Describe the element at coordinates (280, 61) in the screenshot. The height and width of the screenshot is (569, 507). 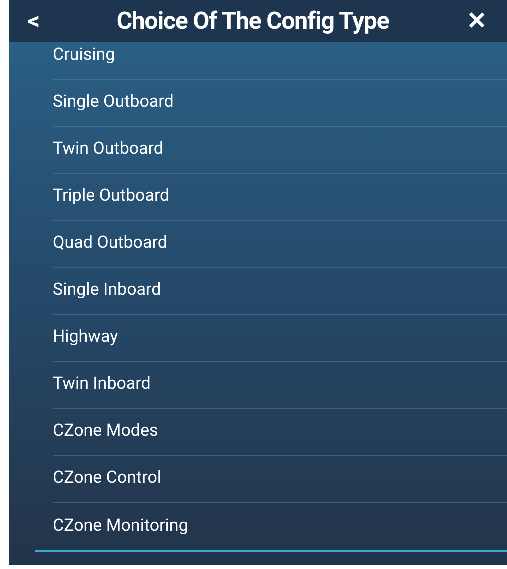
I see `list-item: Cruising` at that location.